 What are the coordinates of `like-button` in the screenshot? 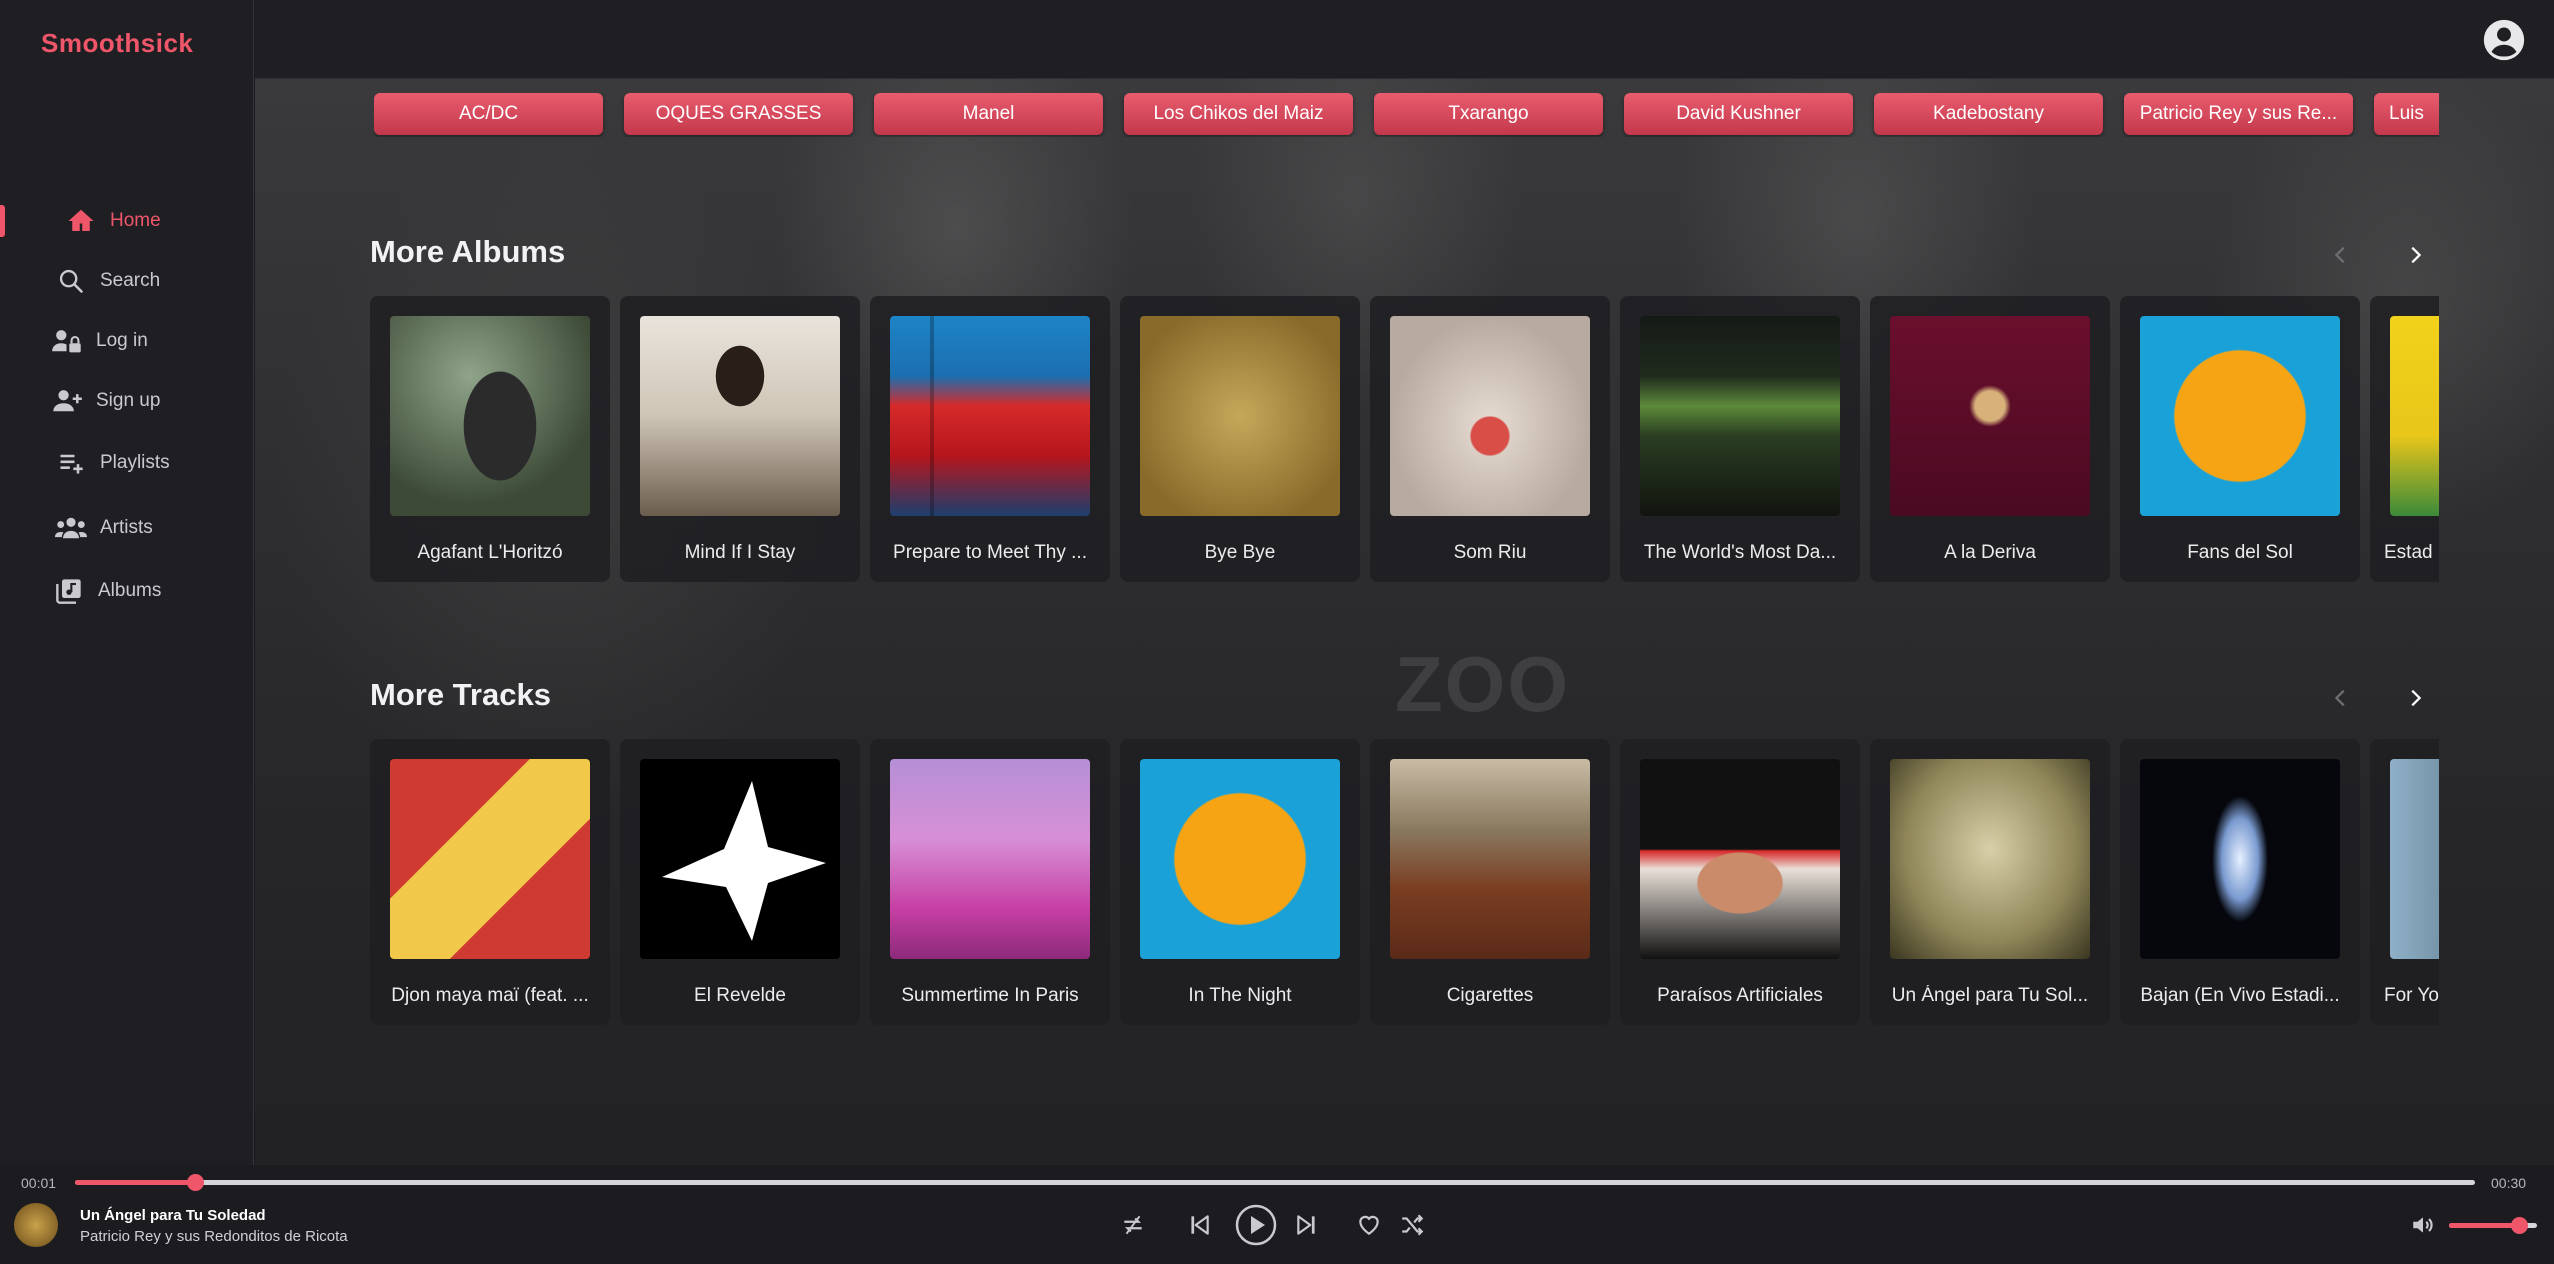 It's located at (1369, 1225).